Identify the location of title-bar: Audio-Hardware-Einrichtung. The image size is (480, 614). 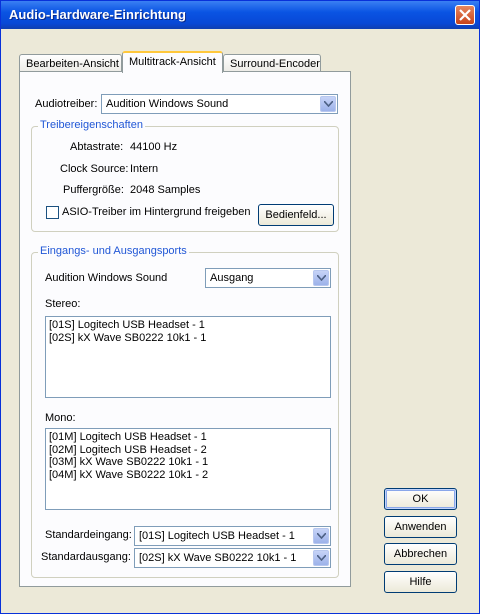
(240, 15).